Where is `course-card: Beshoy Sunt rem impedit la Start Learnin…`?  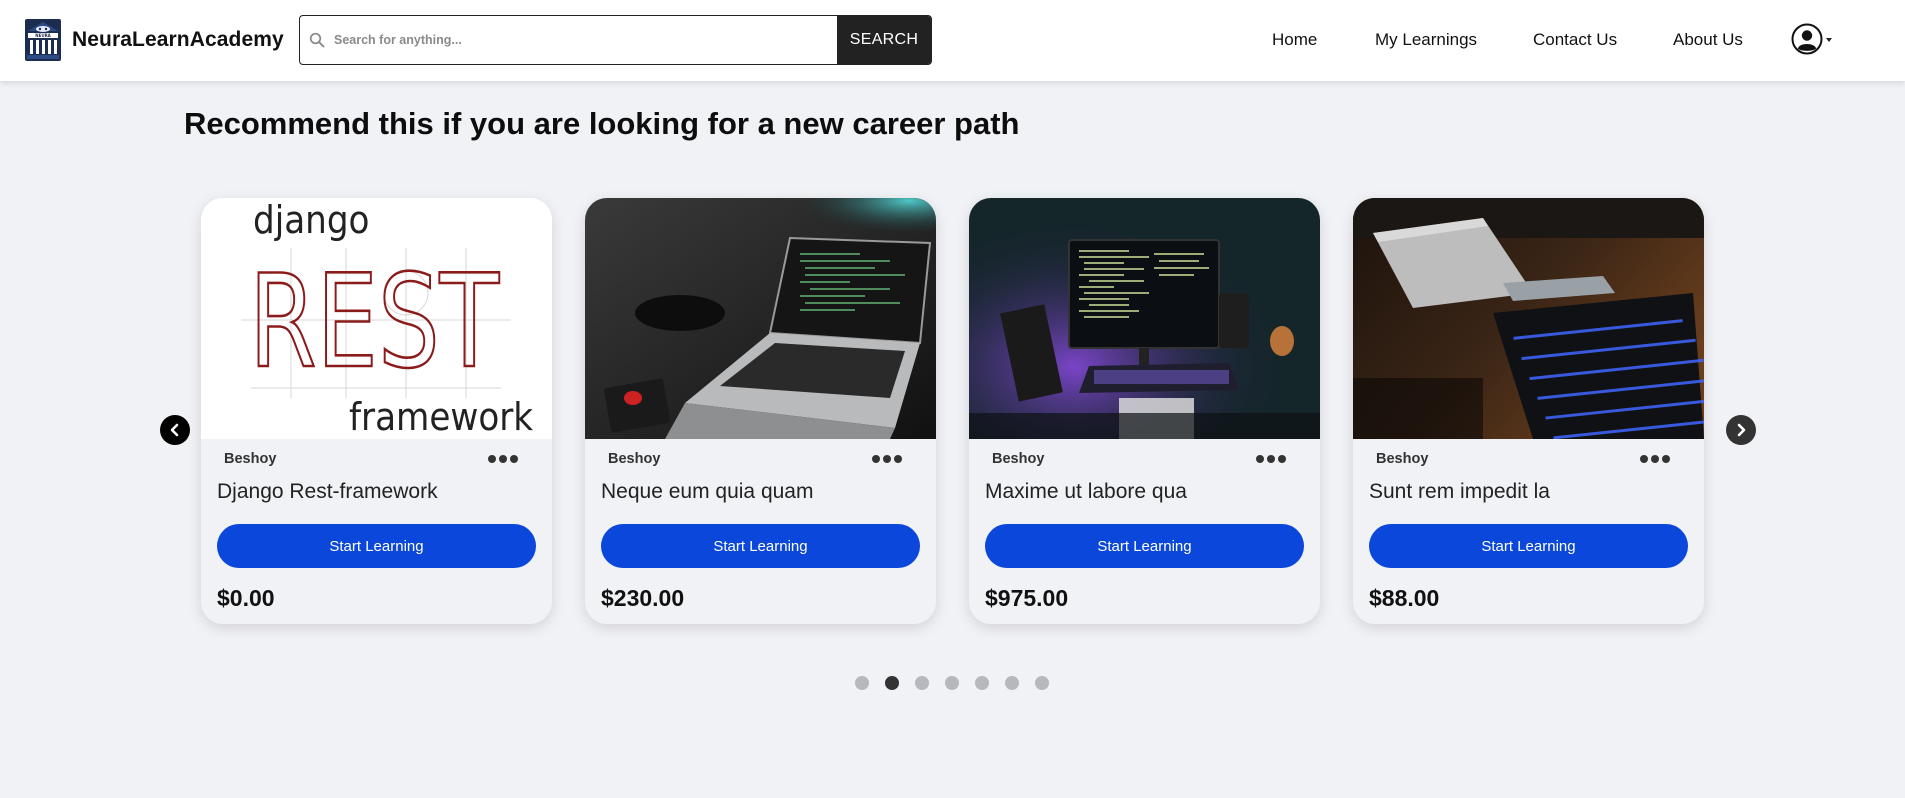
course-card: Beshoy Sunt rem impedit la Start Learnin… is located at coordinates (1528, 411).